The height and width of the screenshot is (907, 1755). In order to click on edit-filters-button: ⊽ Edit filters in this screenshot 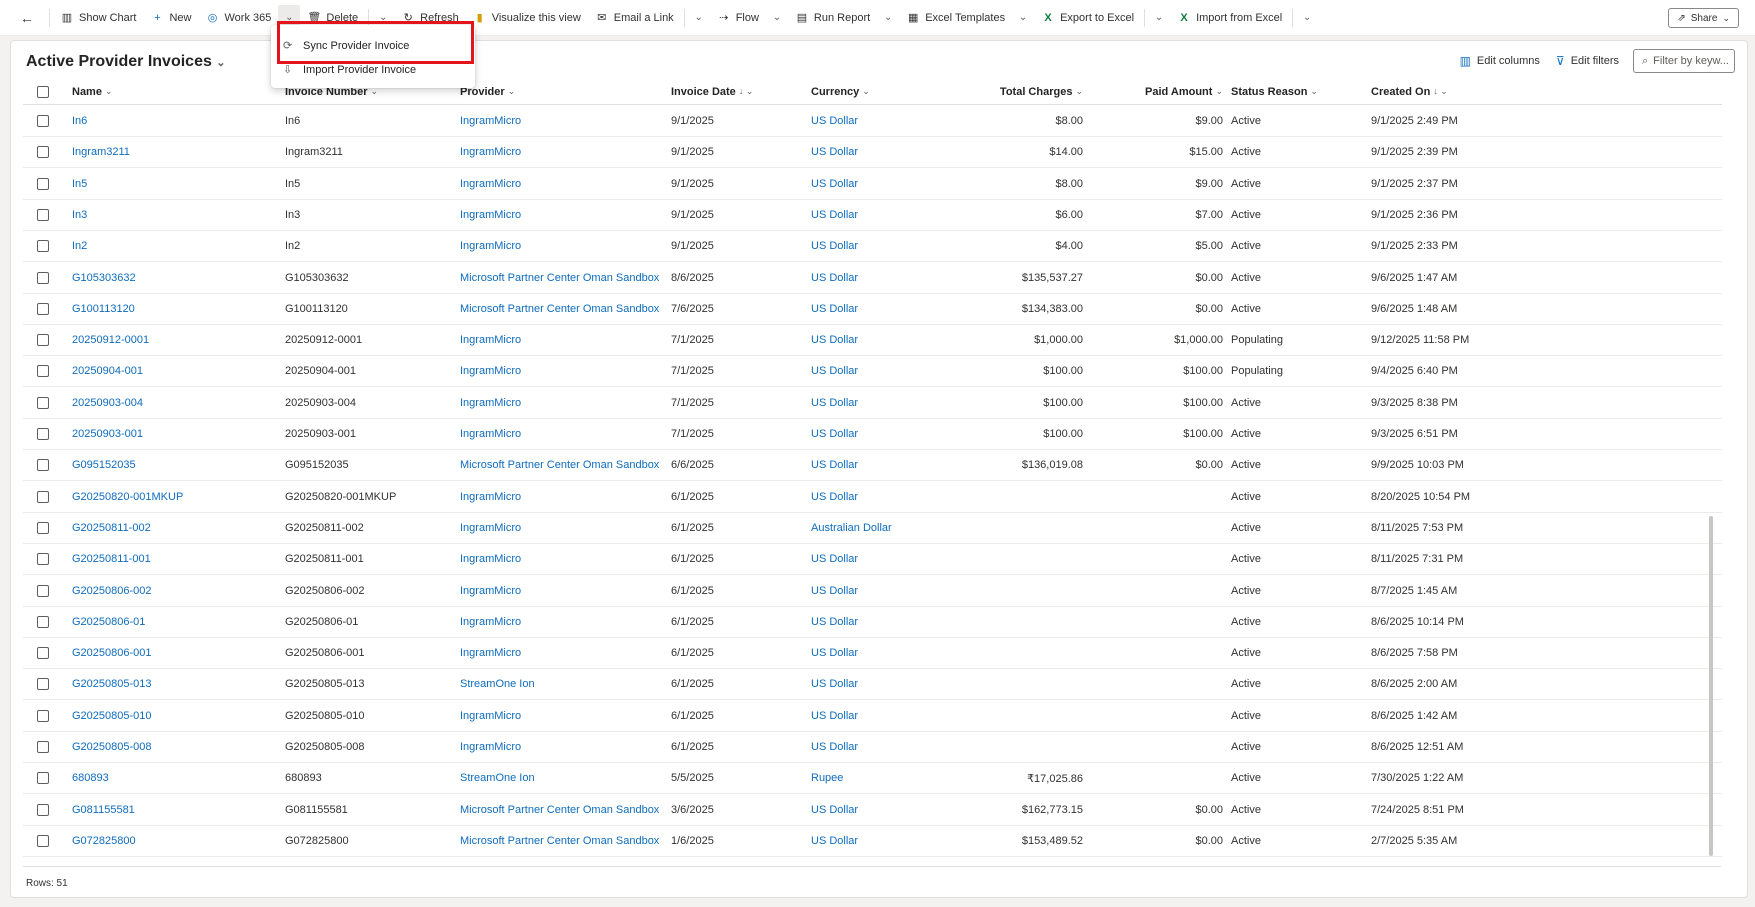, I will do `click(1587, 61)`.